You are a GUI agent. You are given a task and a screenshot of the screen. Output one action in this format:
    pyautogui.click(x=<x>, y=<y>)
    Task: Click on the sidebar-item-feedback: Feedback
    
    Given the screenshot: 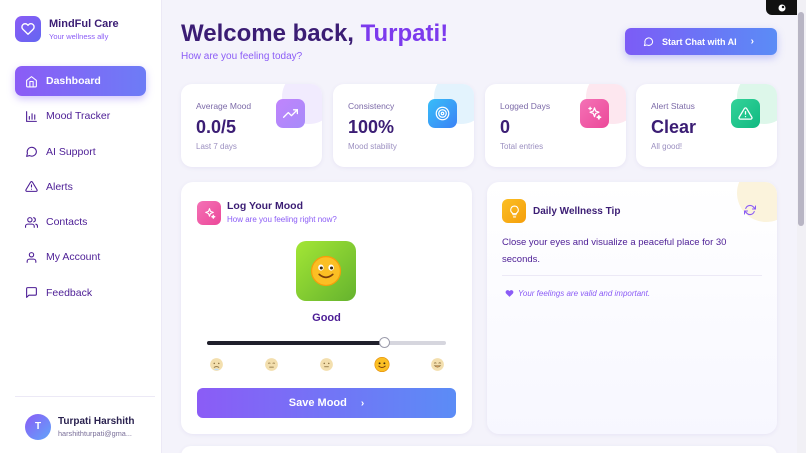 What is the action you would take?
    pyautogui.click(x=80, y=293)
    